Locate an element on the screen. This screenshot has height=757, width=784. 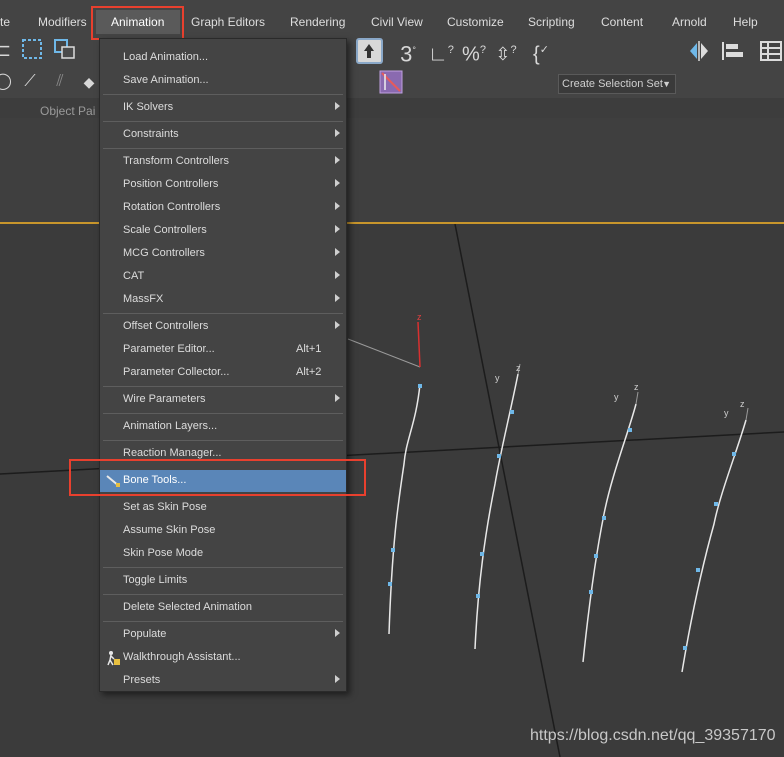
menu-item-massfx: MassFX is located at coordinates (223, 300).